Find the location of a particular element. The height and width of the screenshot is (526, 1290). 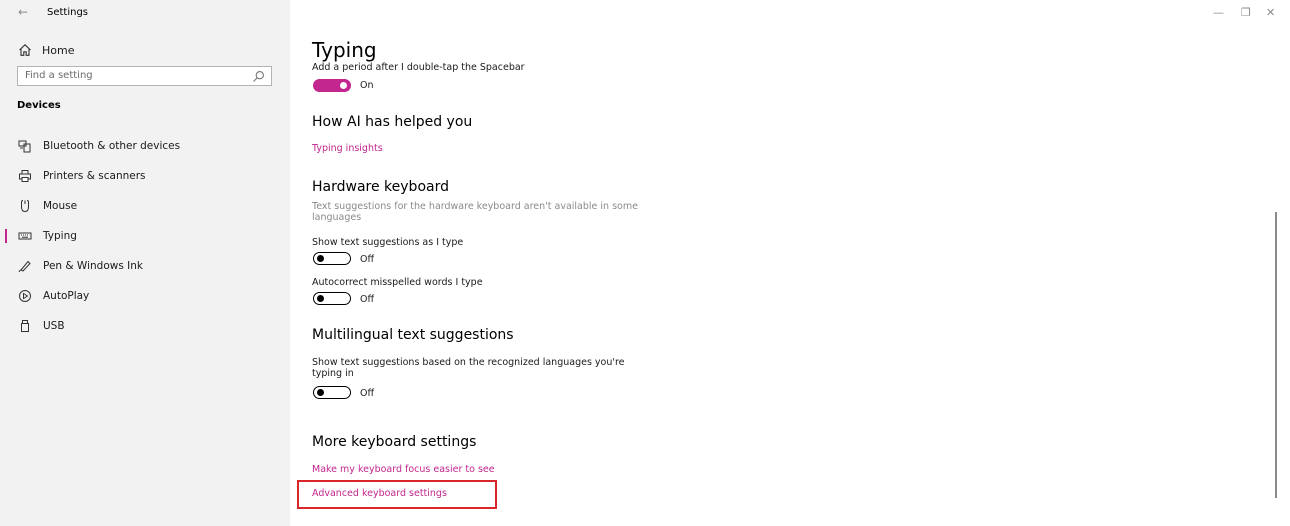

more-keyboard-heading: More keyboard settings is located at coordinates (394, 442).